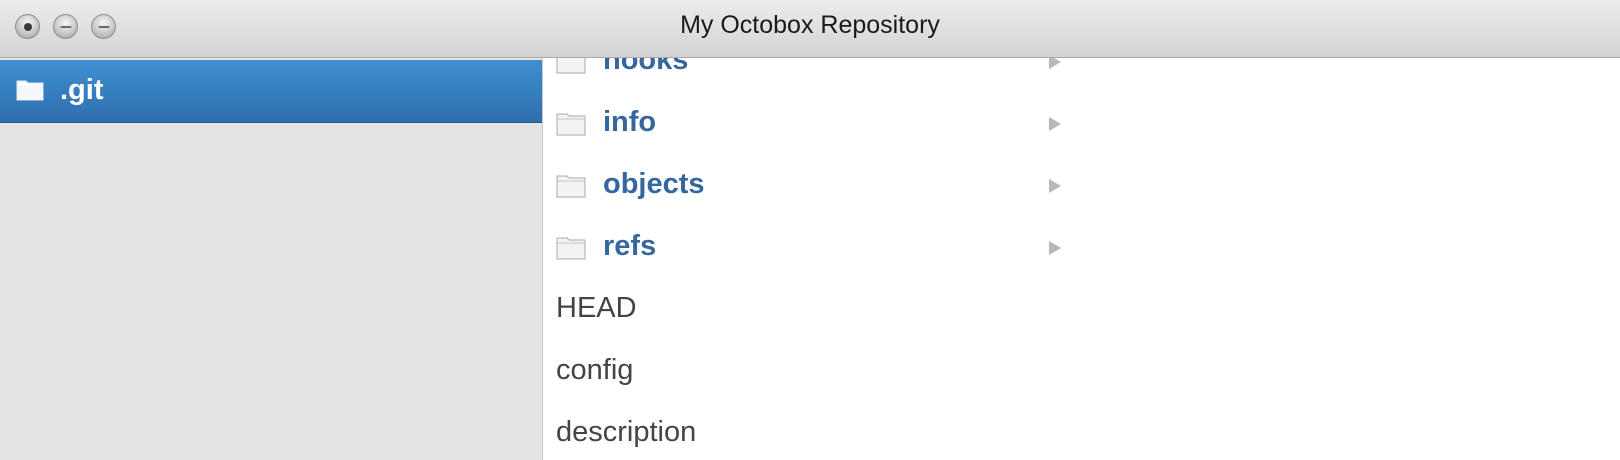 The height and width of the screenshot is (460, 1620). What do you see at coordinates (596, 308) in the screenshot?
I see `item-label: HEAD` at bounding box center [596, 308].